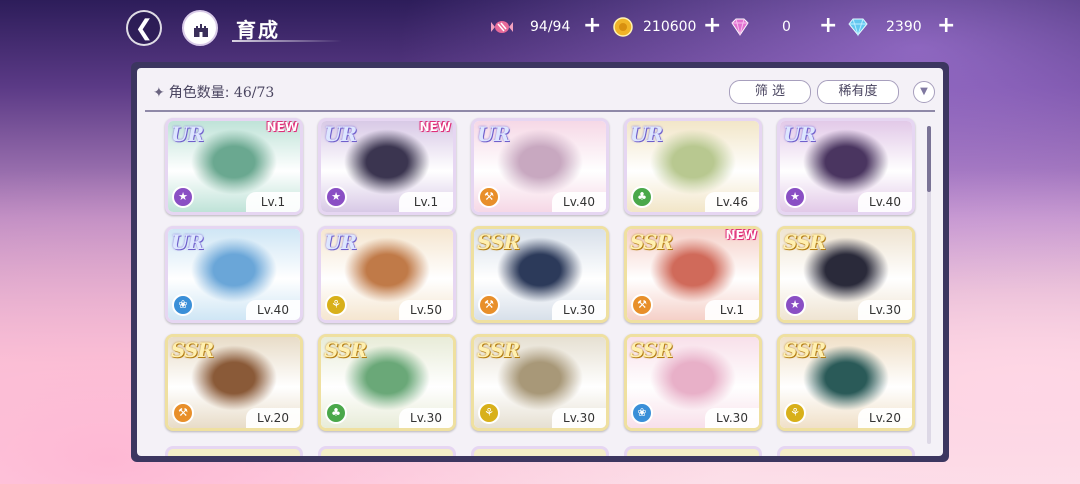  What do you see at coordinates (287, 41) in the screenshot?
I see `title-underline` at bounding box center [287, 41].